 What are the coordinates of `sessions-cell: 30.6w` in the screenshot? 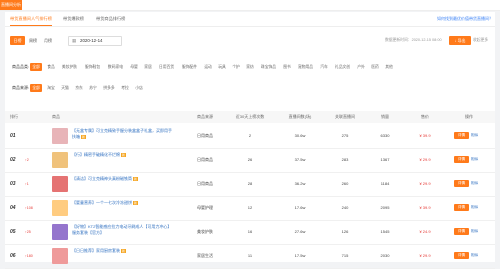 It's located at (300, 135).